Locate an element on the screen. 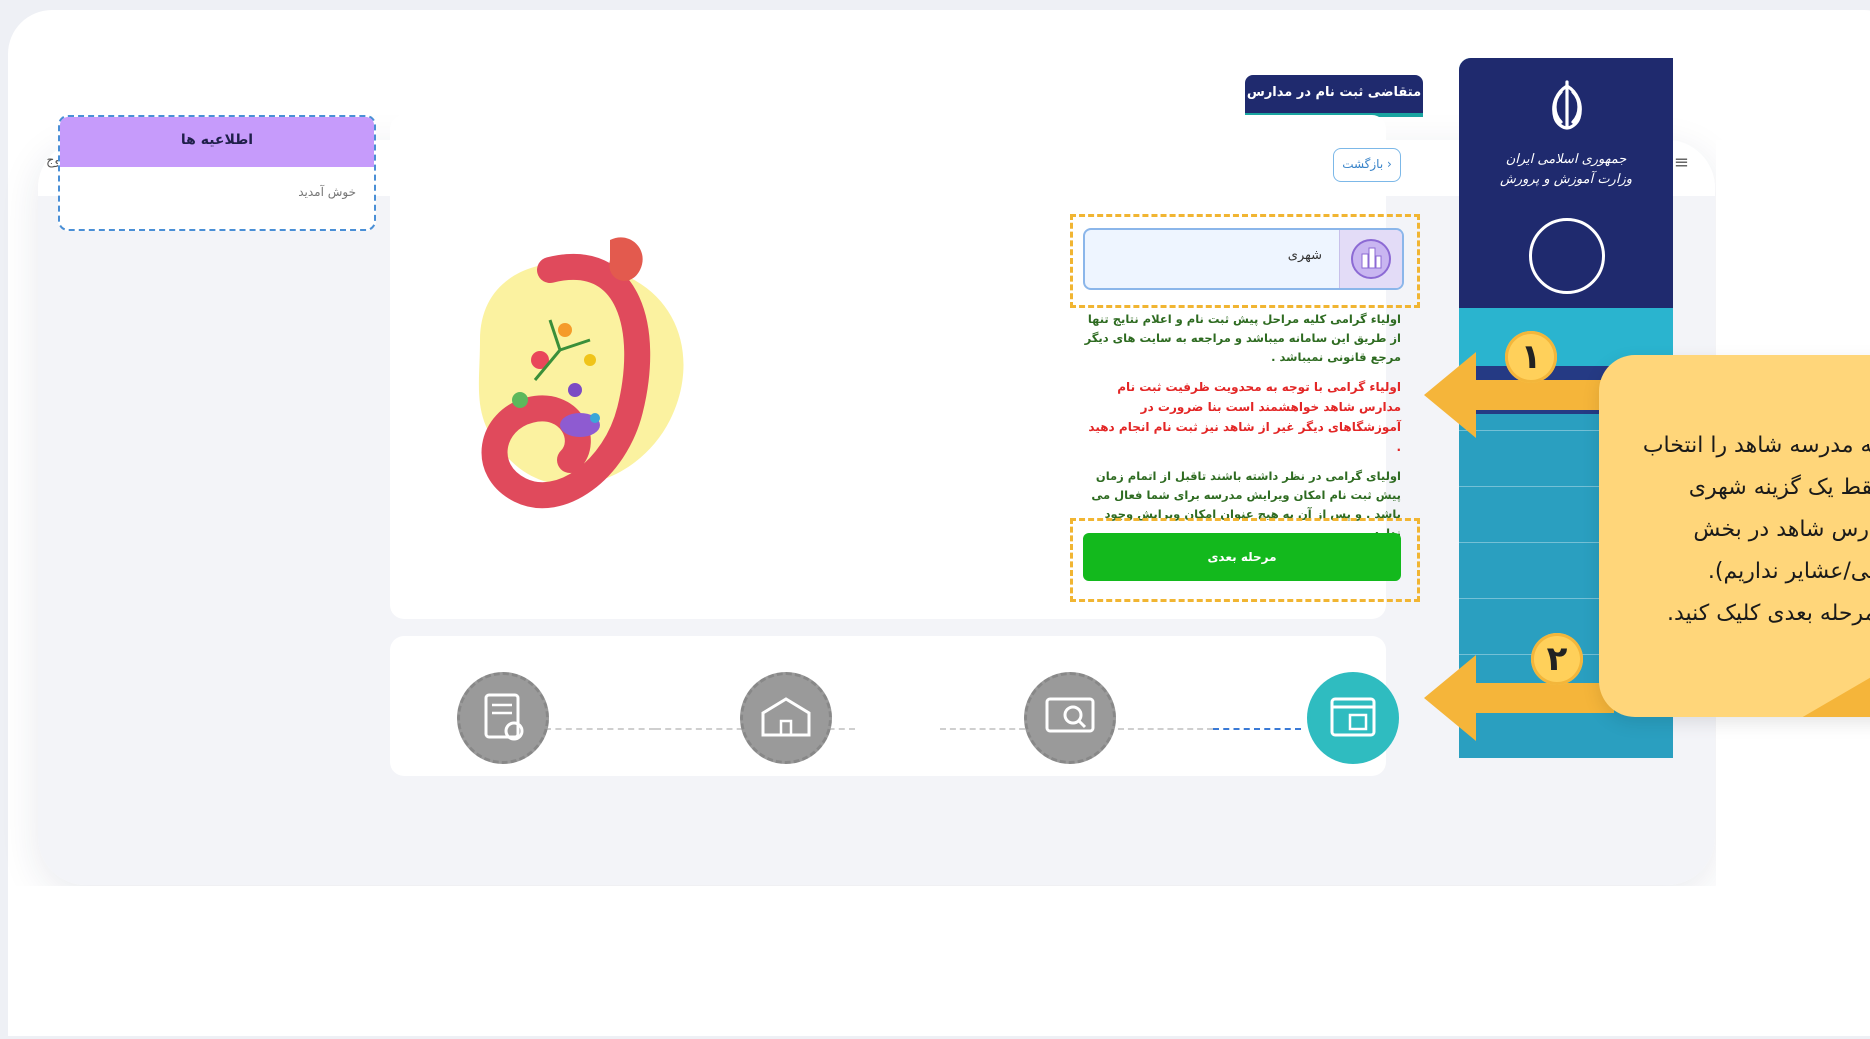 The height and width of the screenshot is (1039, 1870). browser-form-icon is located at coordinates (1353, 717).